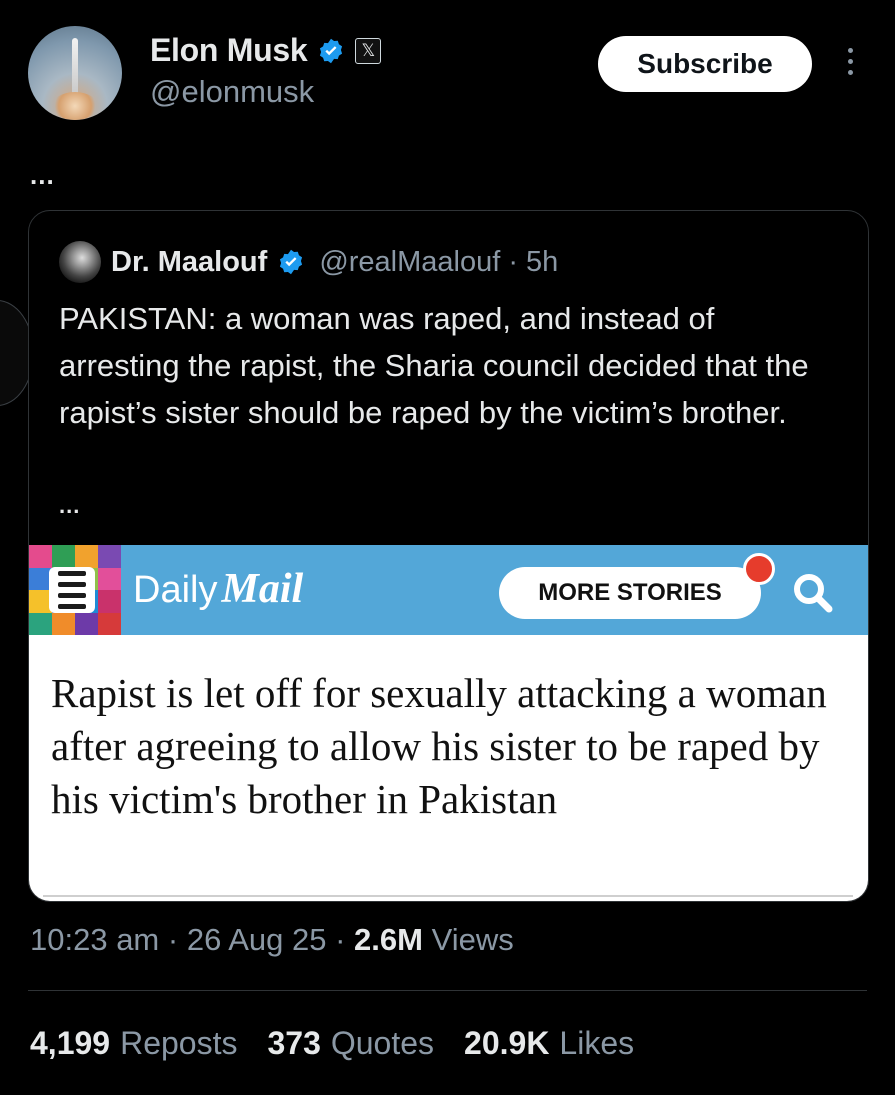  I want to click on quotes-label: Quotes, so click(382, 1043).